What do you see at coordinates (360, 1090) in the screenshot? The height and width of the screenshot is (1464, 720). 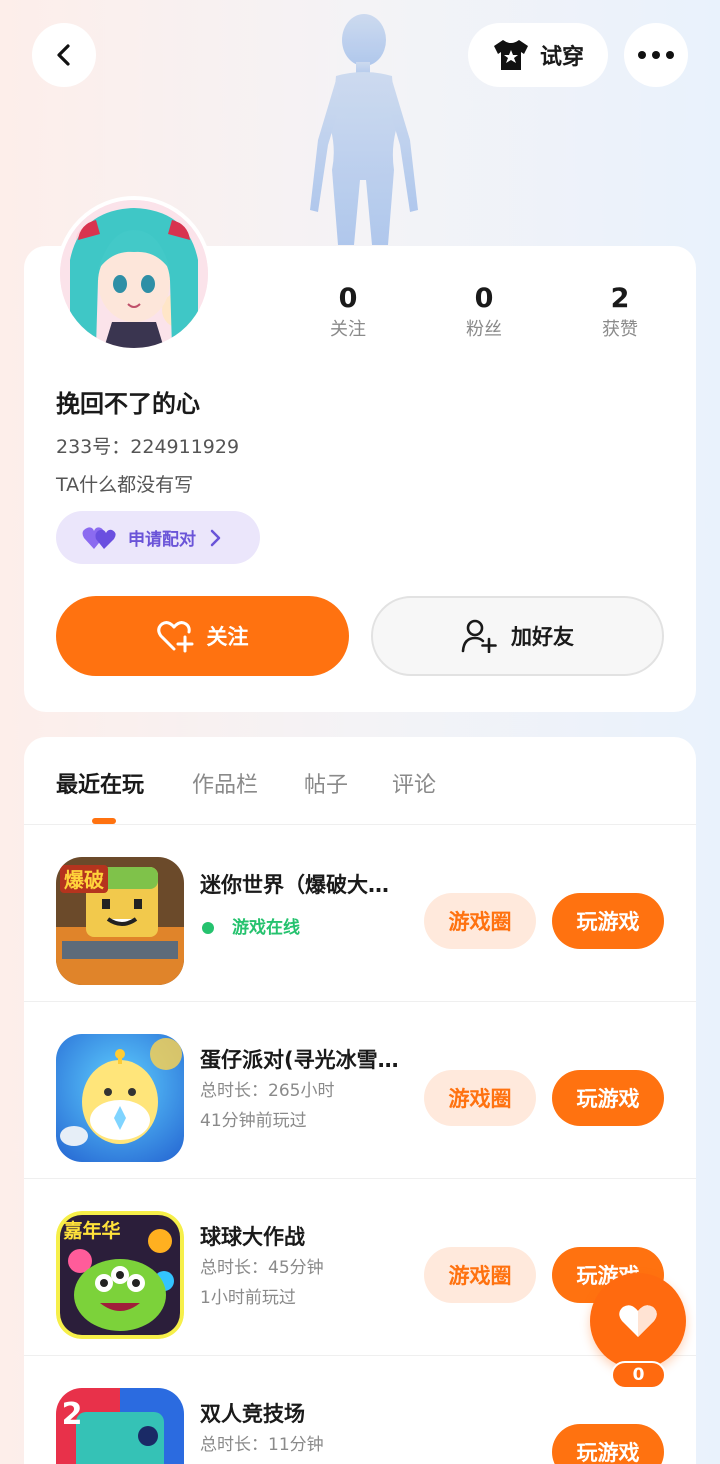 I see `game-row: 蛋仔派对(寻光冰雪… 总时长：265小时 41分钟前玩过 游戏圈 玩游戏` at bounding box center [360, 1090].